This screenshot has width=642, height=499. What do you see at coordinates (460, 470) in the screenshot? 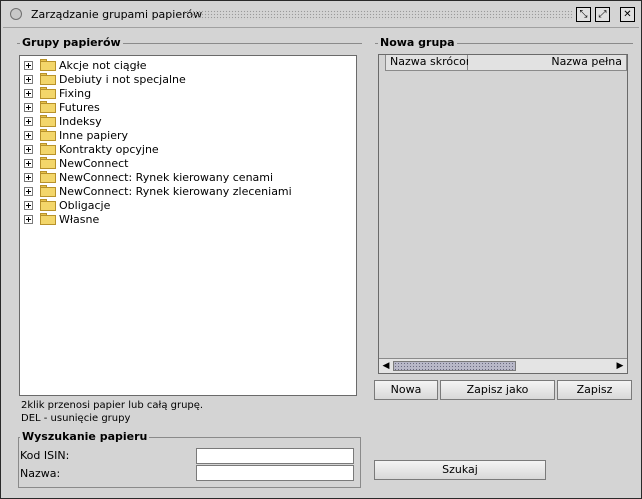
I see `search-button: Szukaj` at bounding box center [460, 470].